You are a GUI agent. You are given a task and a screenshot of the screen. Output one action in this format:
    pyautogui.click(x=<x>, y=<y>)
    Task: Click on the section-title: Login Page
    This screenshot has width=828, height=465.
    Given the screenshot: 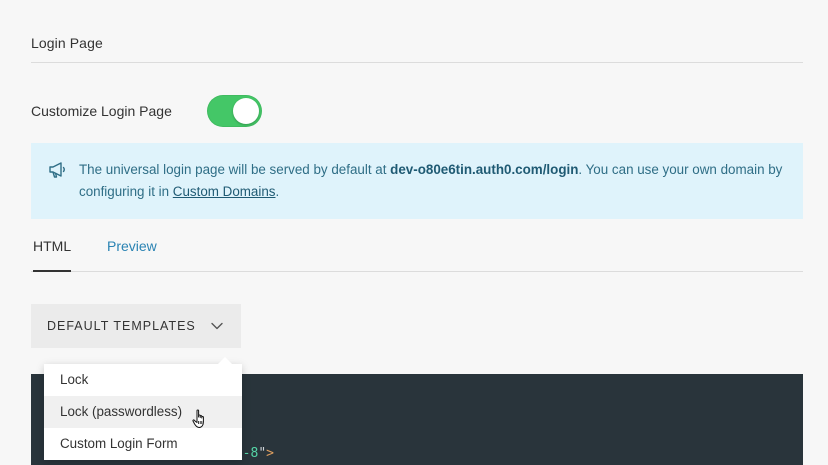 What is the action you would take?
    pyautogui.click(x=67, y=43)
    